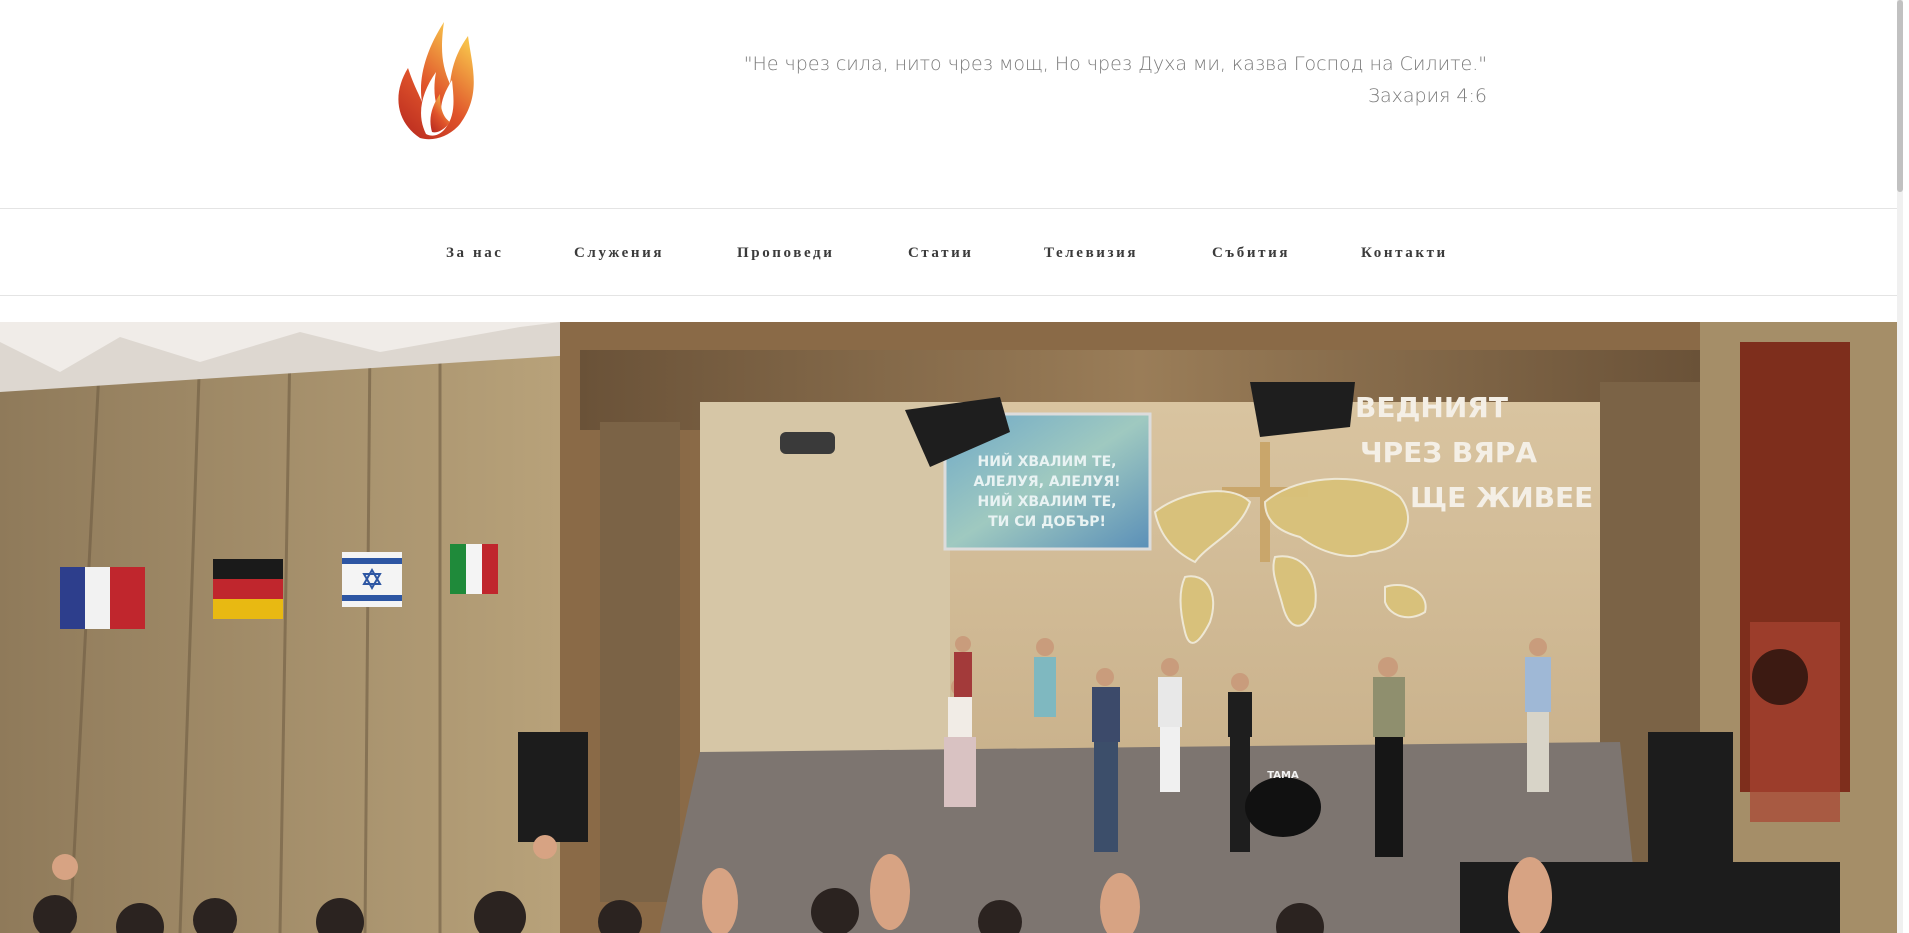  I want to click on flag-israel, so click(372, 579).